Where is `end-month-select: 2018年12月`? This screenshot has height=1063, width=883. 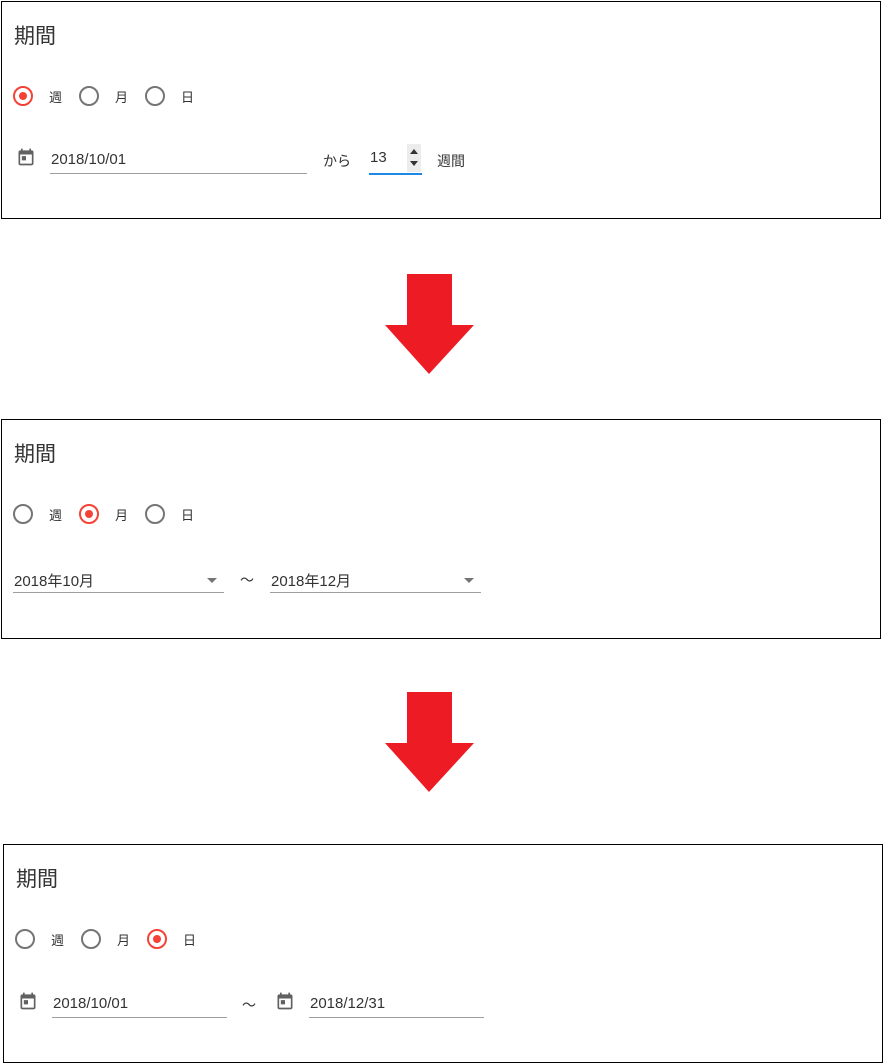
end-month-select: 2018年12月 is located at coordinates (375, 580).